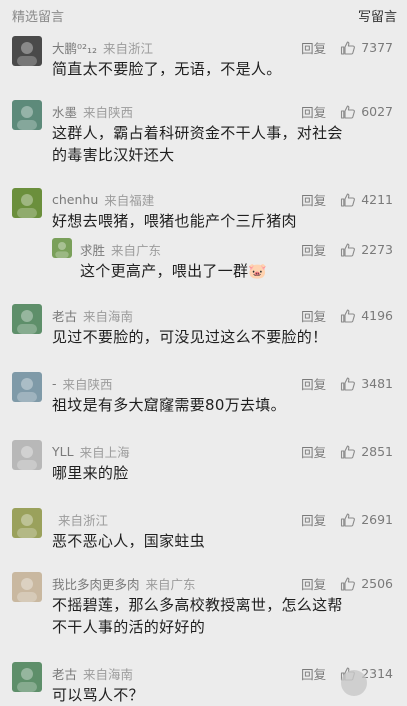  I want to click on sub-reply: 求胜 来自广东 回复 2273 这个更高产，喂出了一群🐷, so click(222, 260).